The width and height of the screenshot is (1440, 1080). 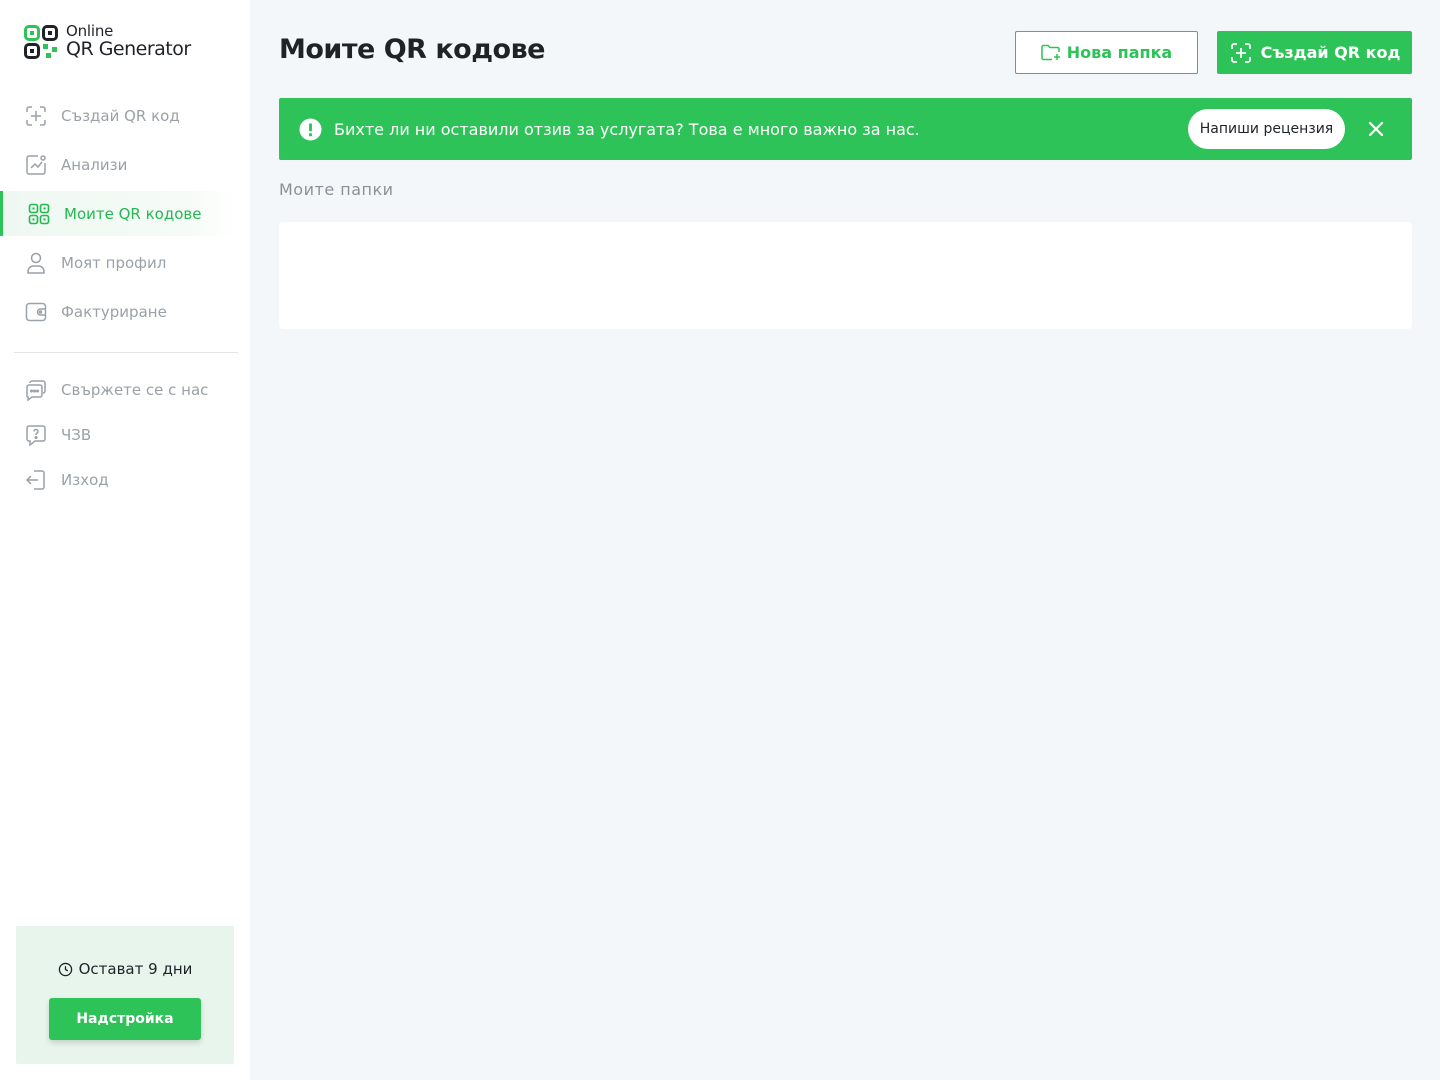 What do you see at coordinates (36, 390) in the screenshot?
I see `chat-icon` at bounding box center [36, 390].